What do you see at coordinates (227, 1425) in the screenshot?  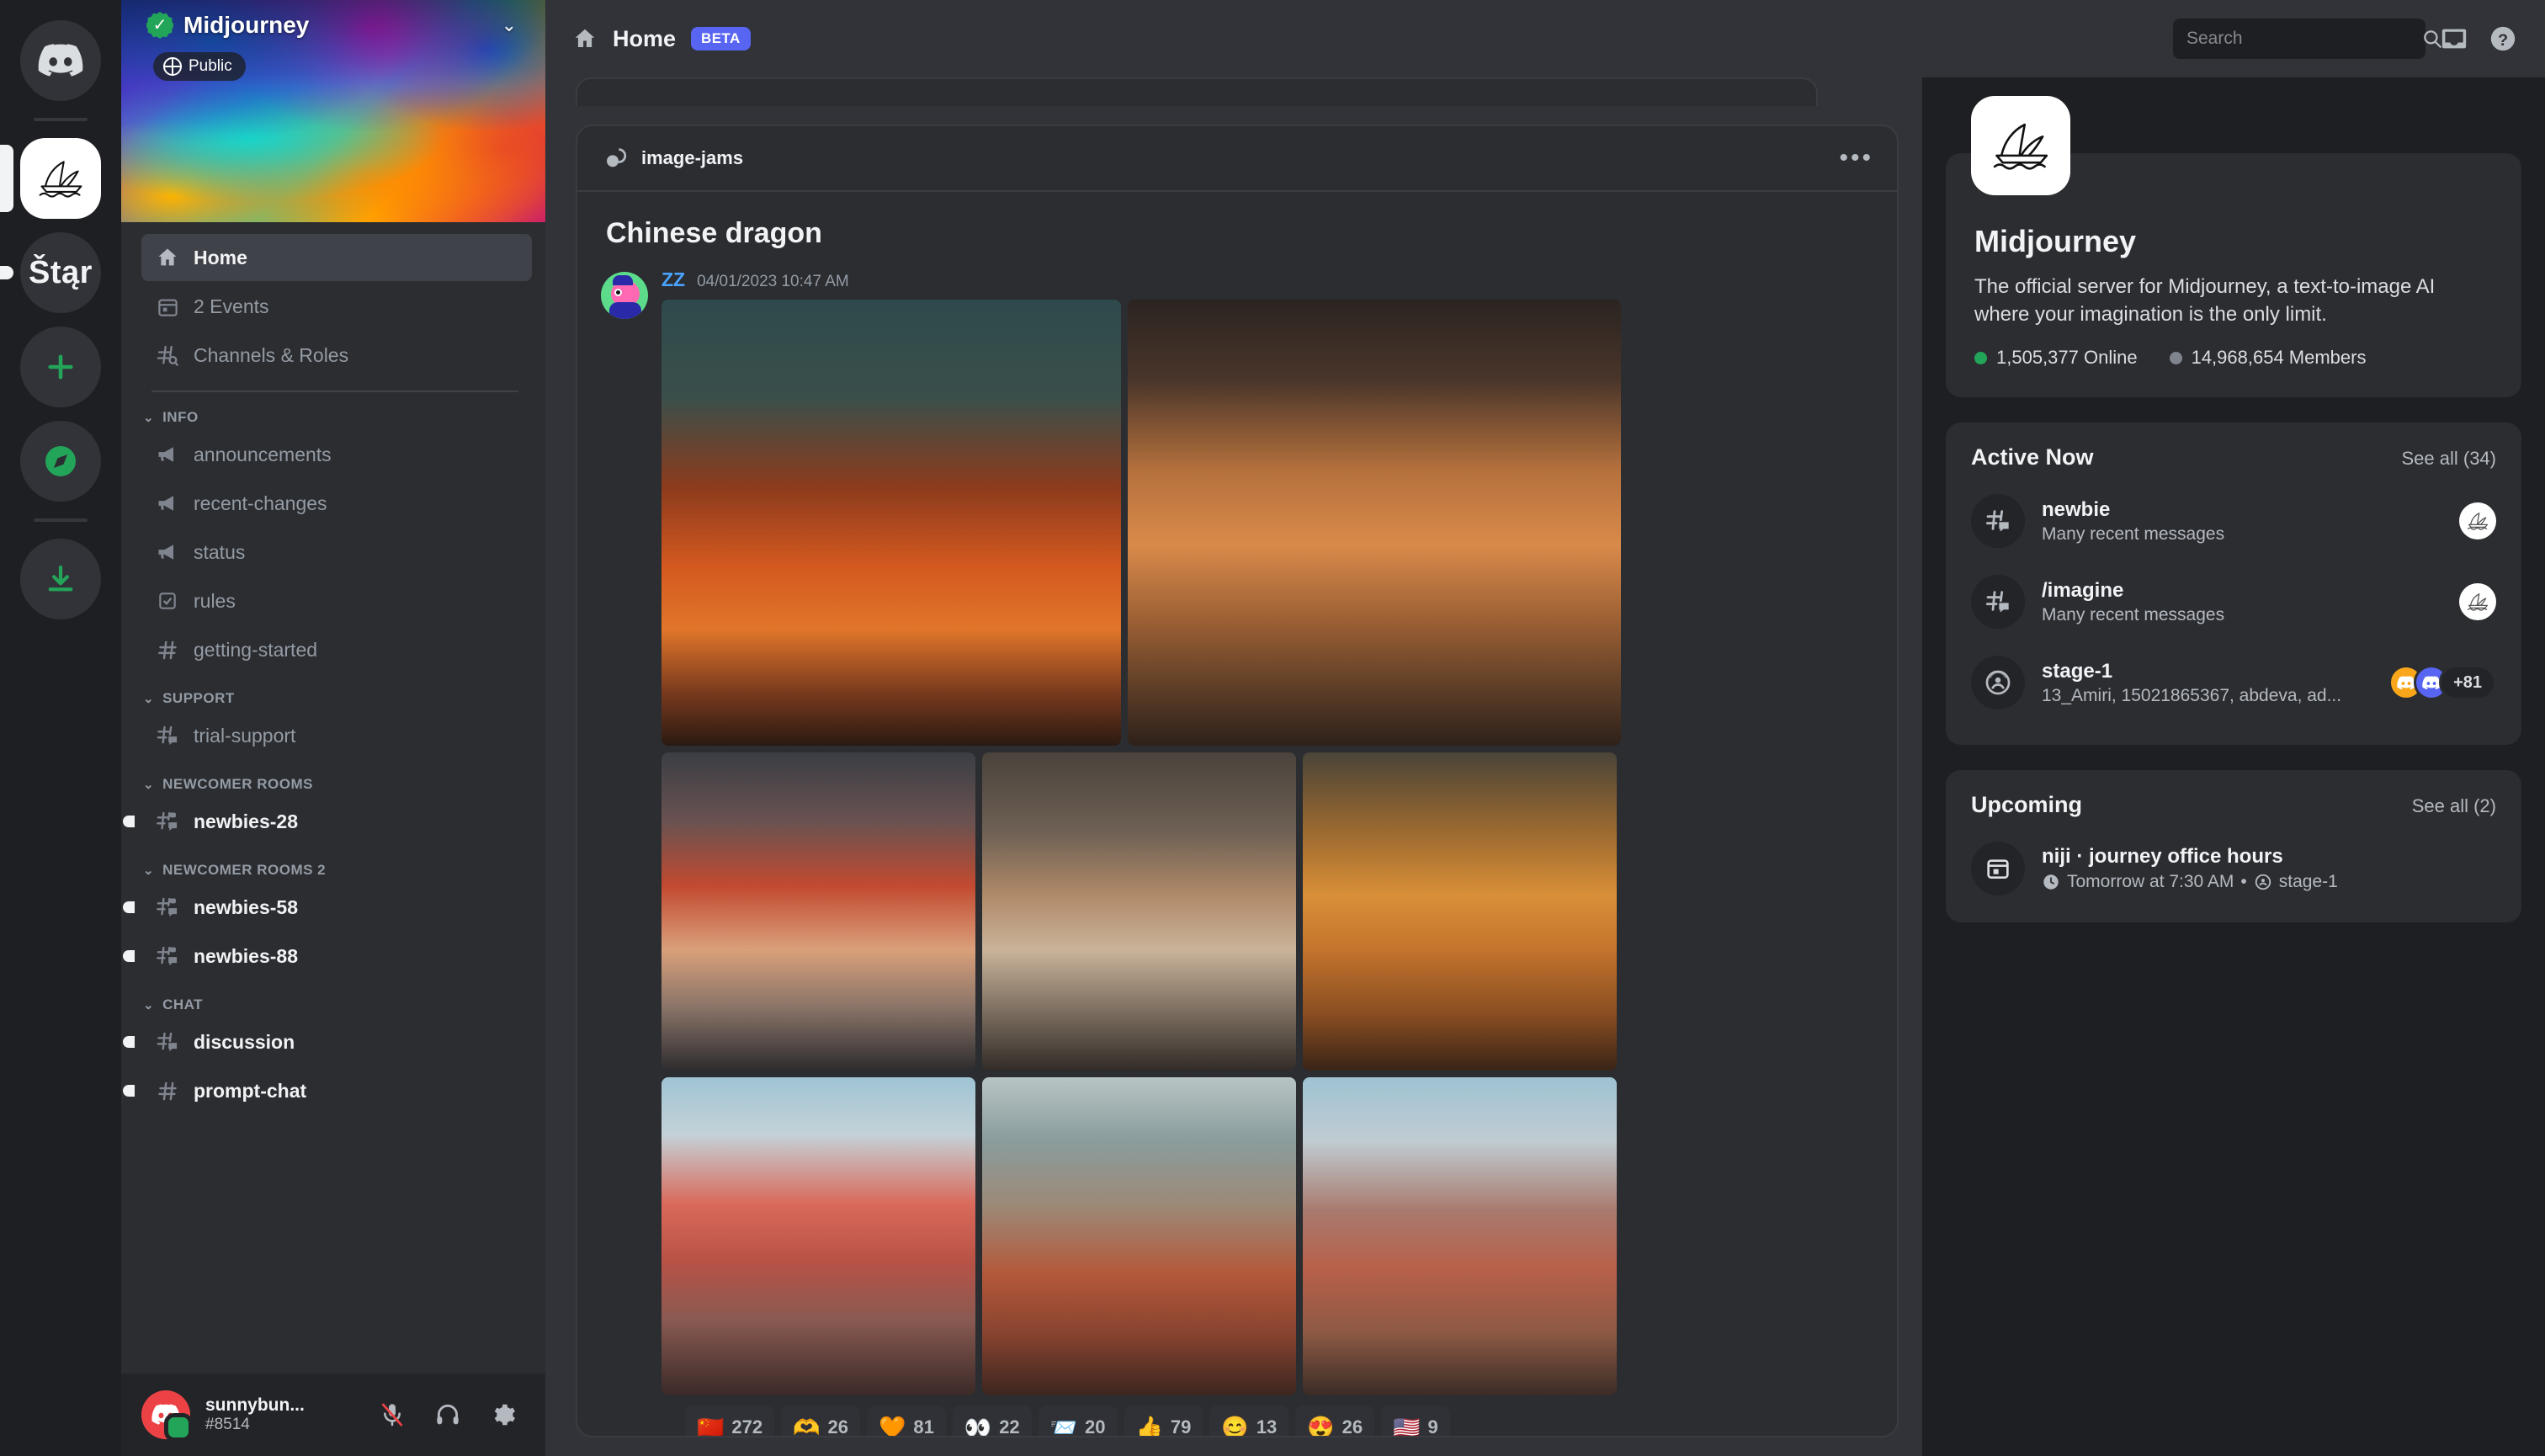 I see `user-tag: #8514` at bounding box center [227, 1425].